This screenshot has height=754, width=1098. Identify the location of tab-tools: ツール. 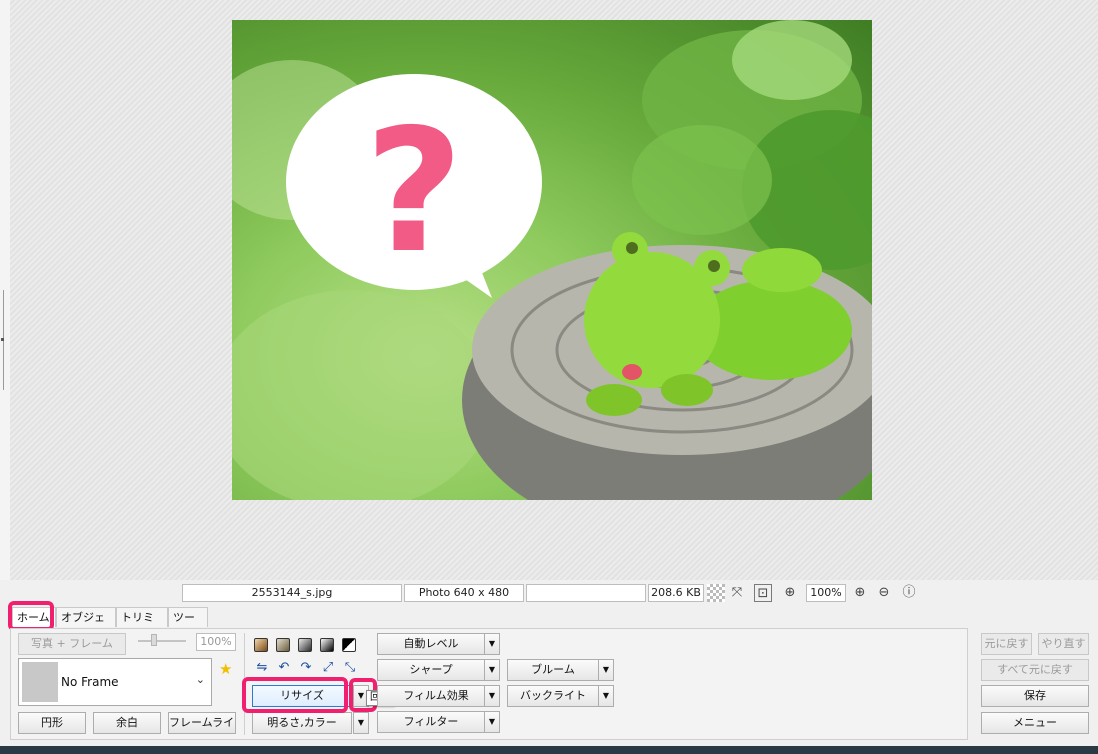
(188, 625).